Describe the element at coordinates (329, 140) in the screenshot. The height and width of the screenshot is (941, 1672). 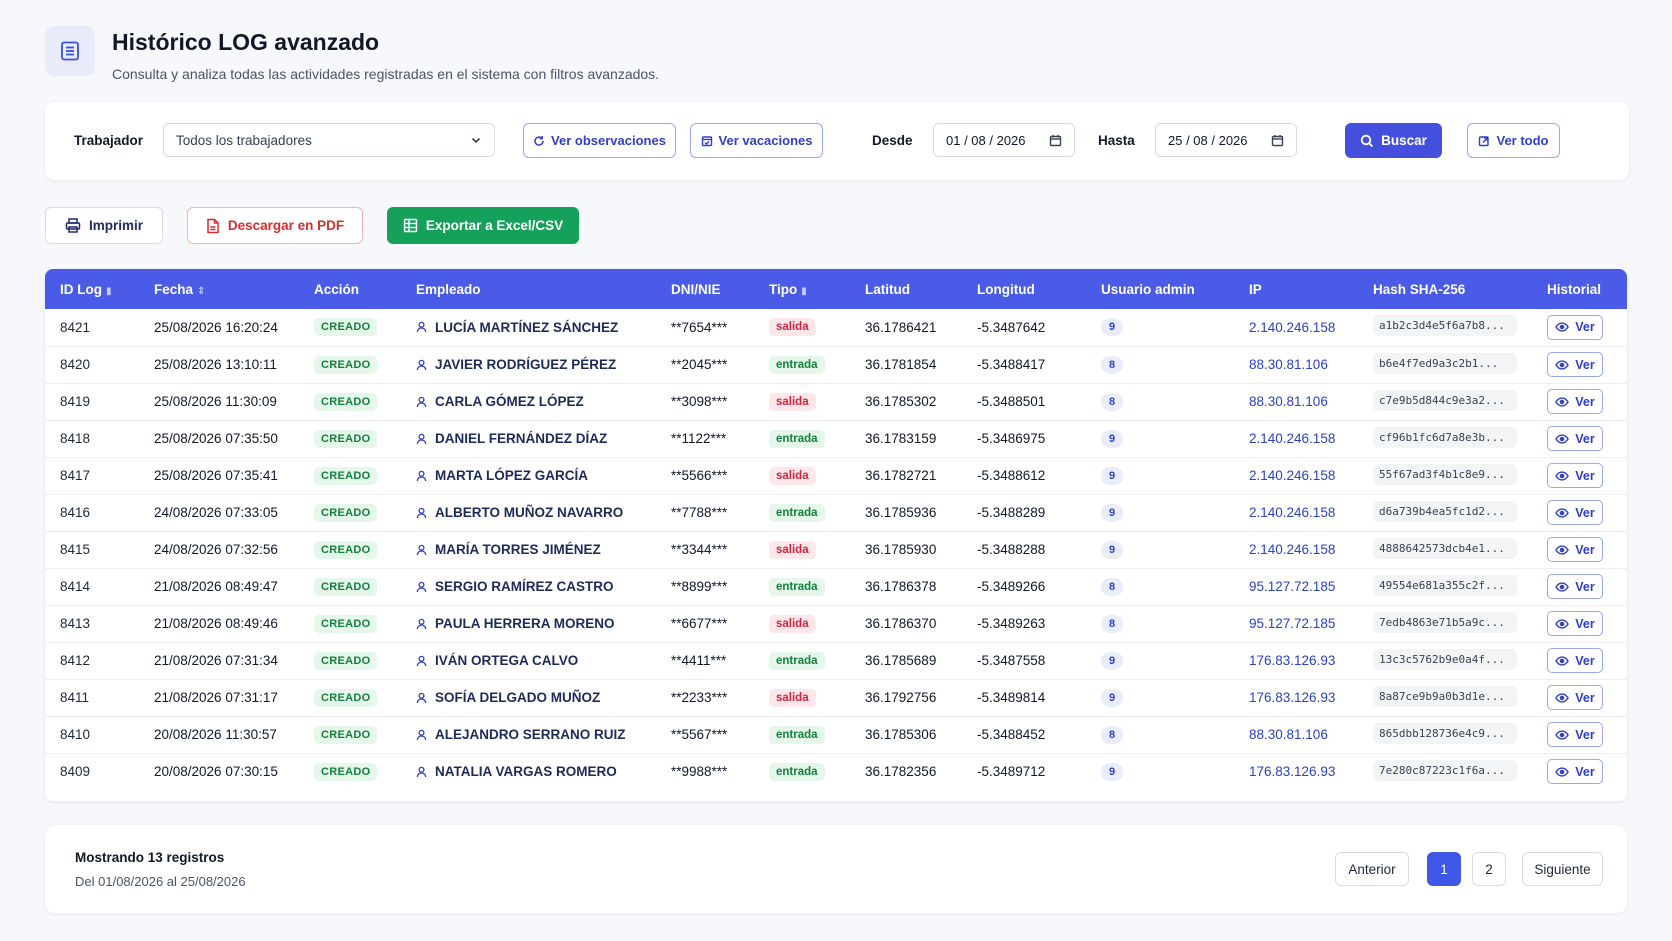
I see `worker-select: Todos los trabajadores` at that location.